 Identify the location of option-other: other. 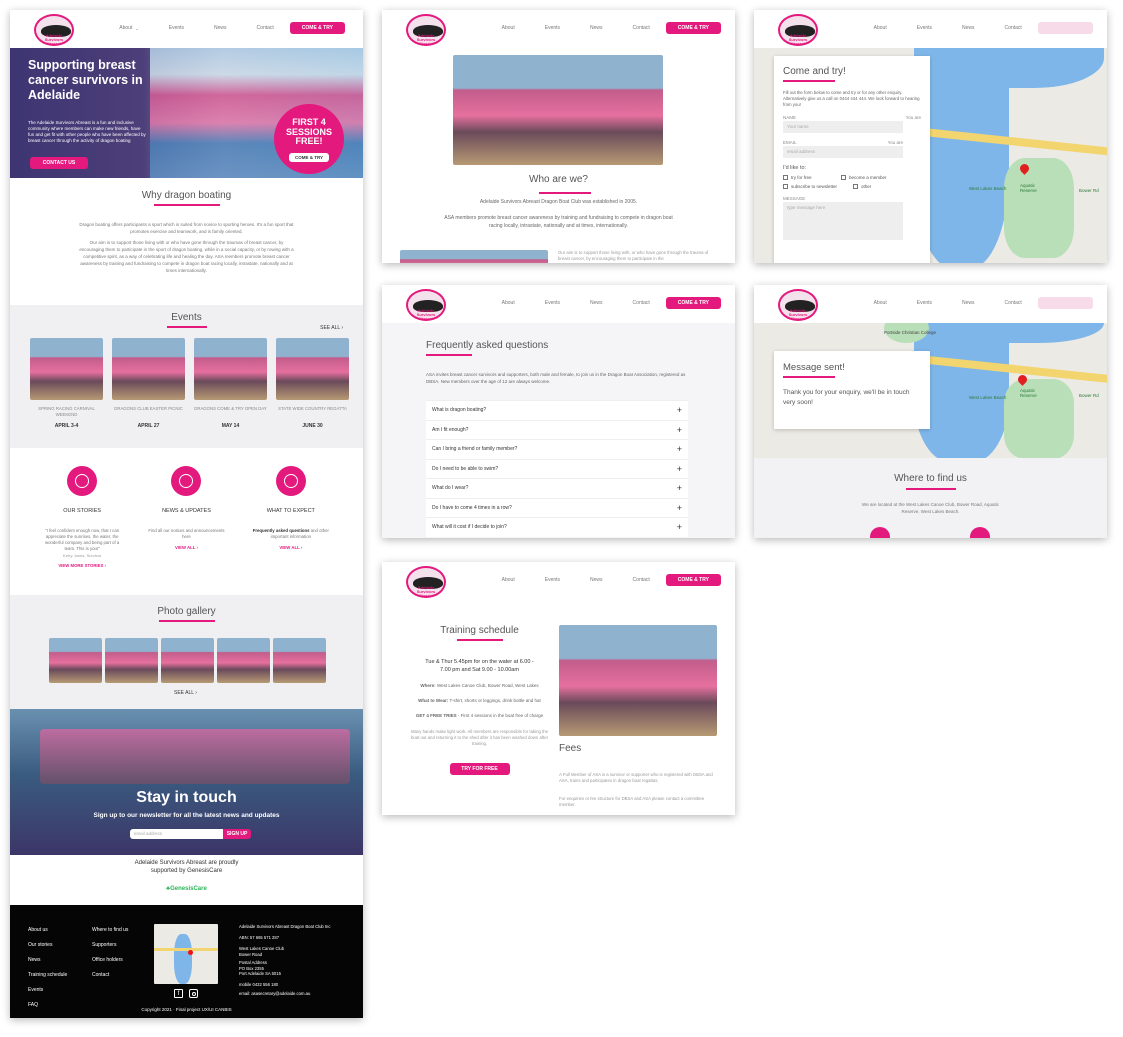
(873, 186).